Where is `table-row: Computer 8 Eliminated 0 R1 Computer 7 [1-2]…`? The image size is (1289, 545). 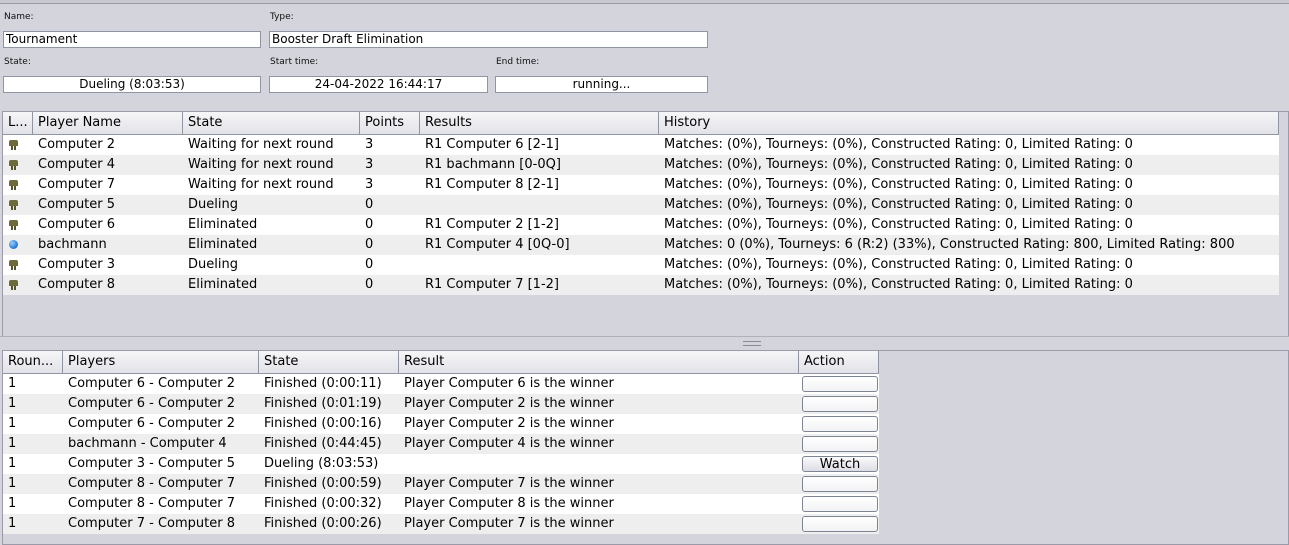 table-row: Computer 8 Eliminated 0 R1 Computer 7 [1-2]… is located at coordinates (641, 285).